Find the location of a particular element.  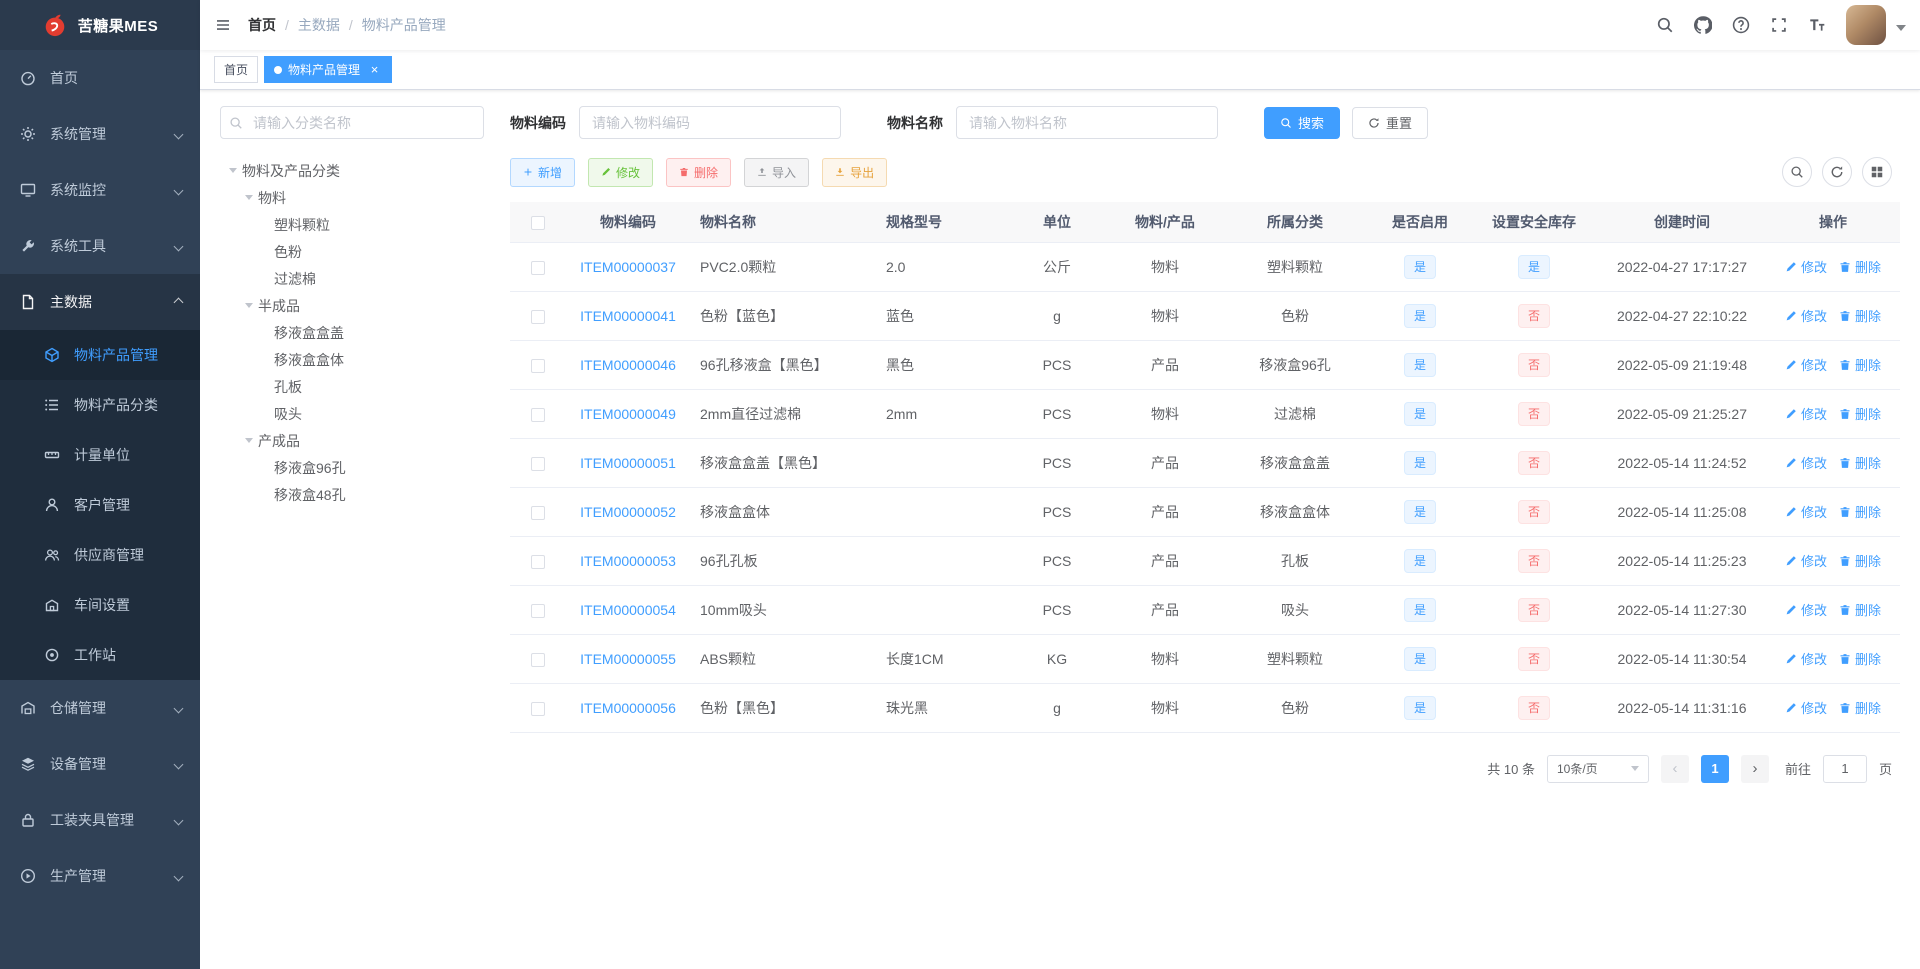

sidebar-item-customer-mgmt: 客户管理 is located at coordinates (100, 505).